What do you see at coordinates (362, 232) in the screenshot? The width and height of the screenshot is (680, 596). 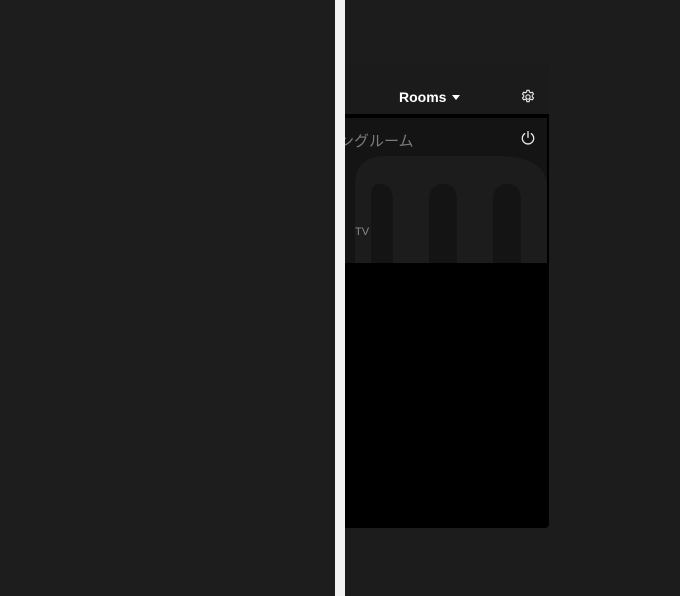 I see `room-source-label: TV` at bounding box center [362, 232].